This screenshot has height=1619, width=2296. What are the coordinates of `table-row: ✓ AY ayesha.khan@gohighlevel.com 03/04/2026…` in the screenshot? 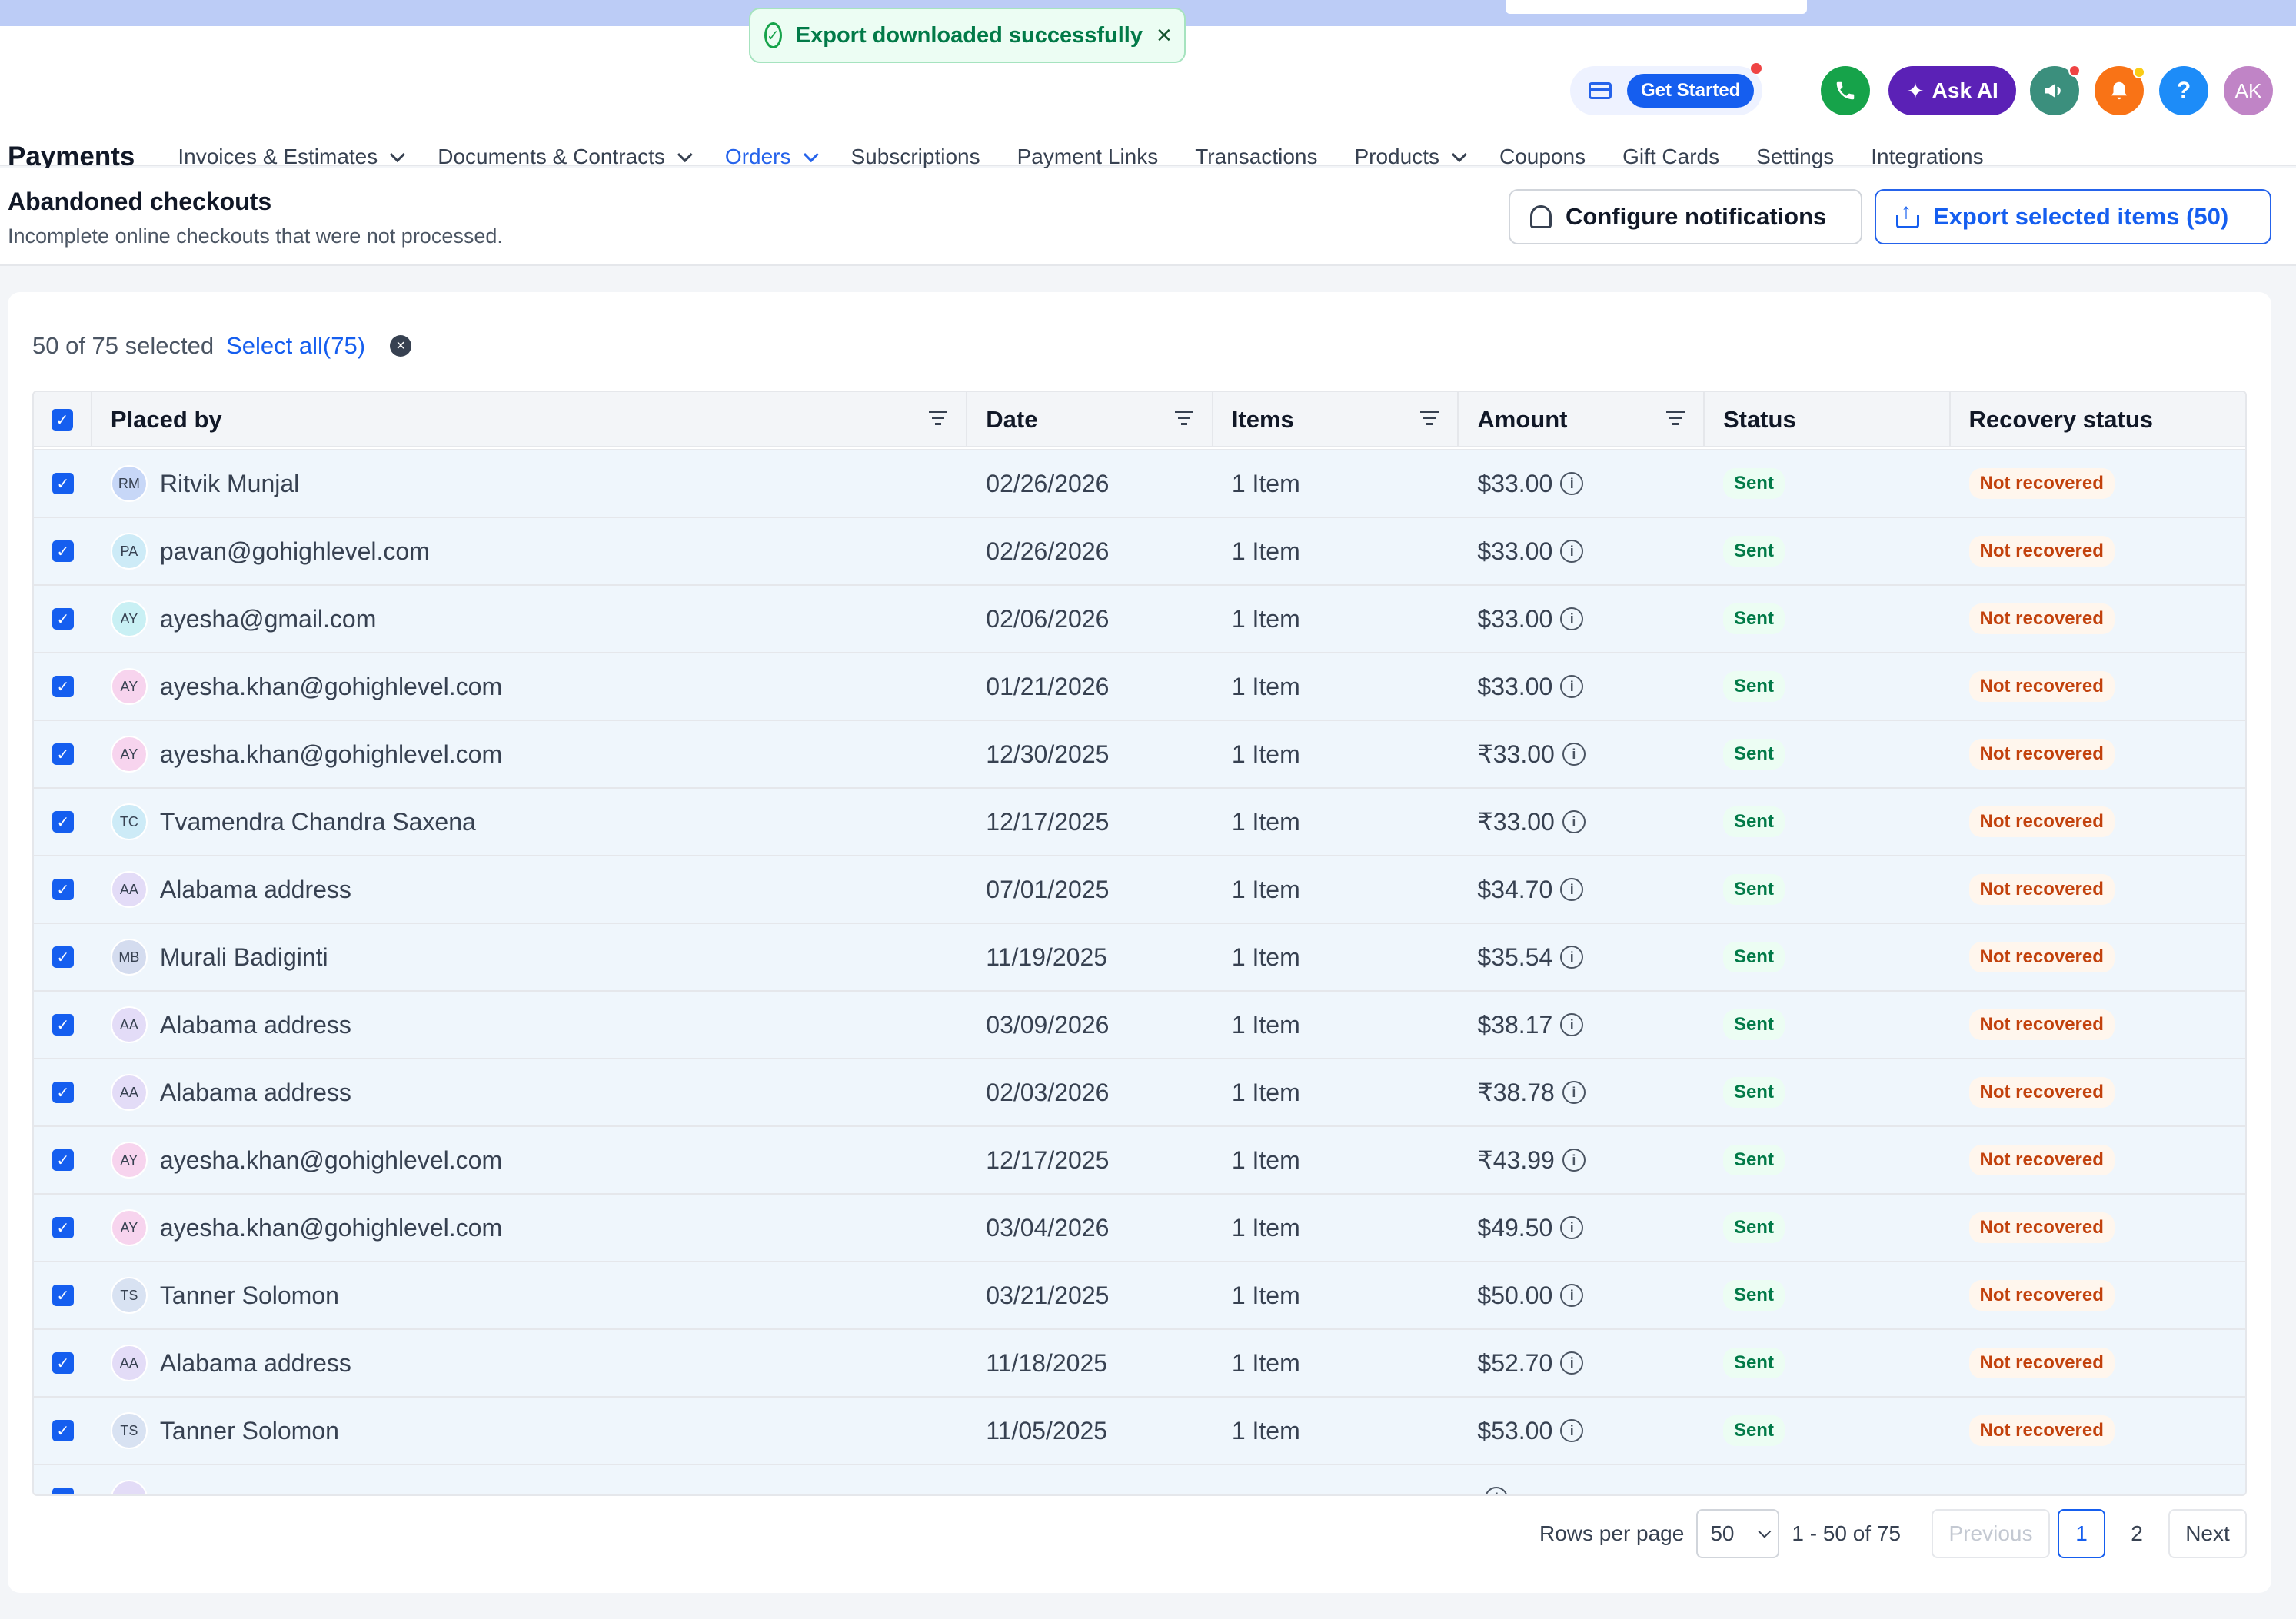 It's located at (1139, 1227).